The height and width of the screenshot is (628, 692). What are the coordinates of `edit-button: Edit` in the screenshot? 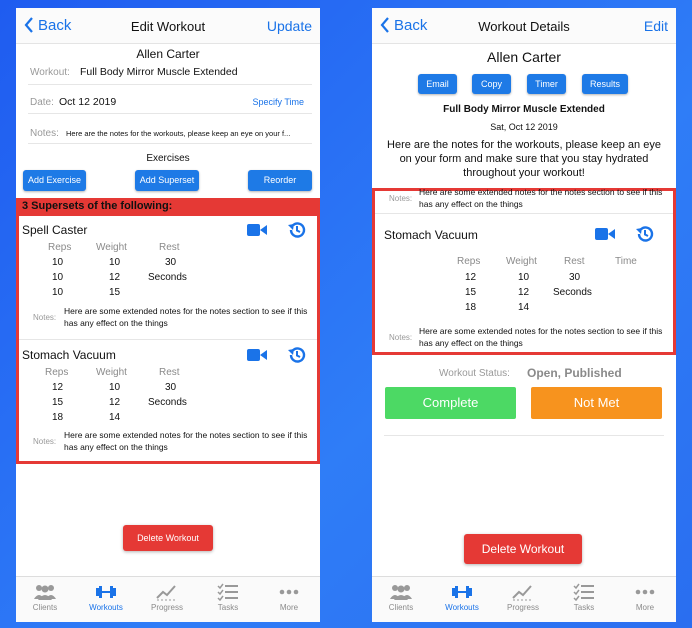 It's located at (656, 26).